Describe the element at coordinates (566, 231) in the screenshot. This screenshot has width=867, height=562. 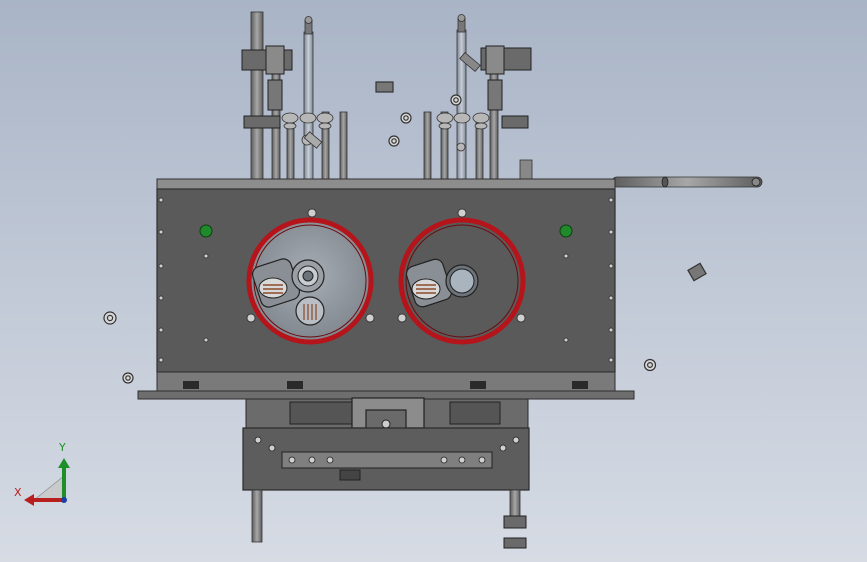
I see `right-indicator-light` at that location.